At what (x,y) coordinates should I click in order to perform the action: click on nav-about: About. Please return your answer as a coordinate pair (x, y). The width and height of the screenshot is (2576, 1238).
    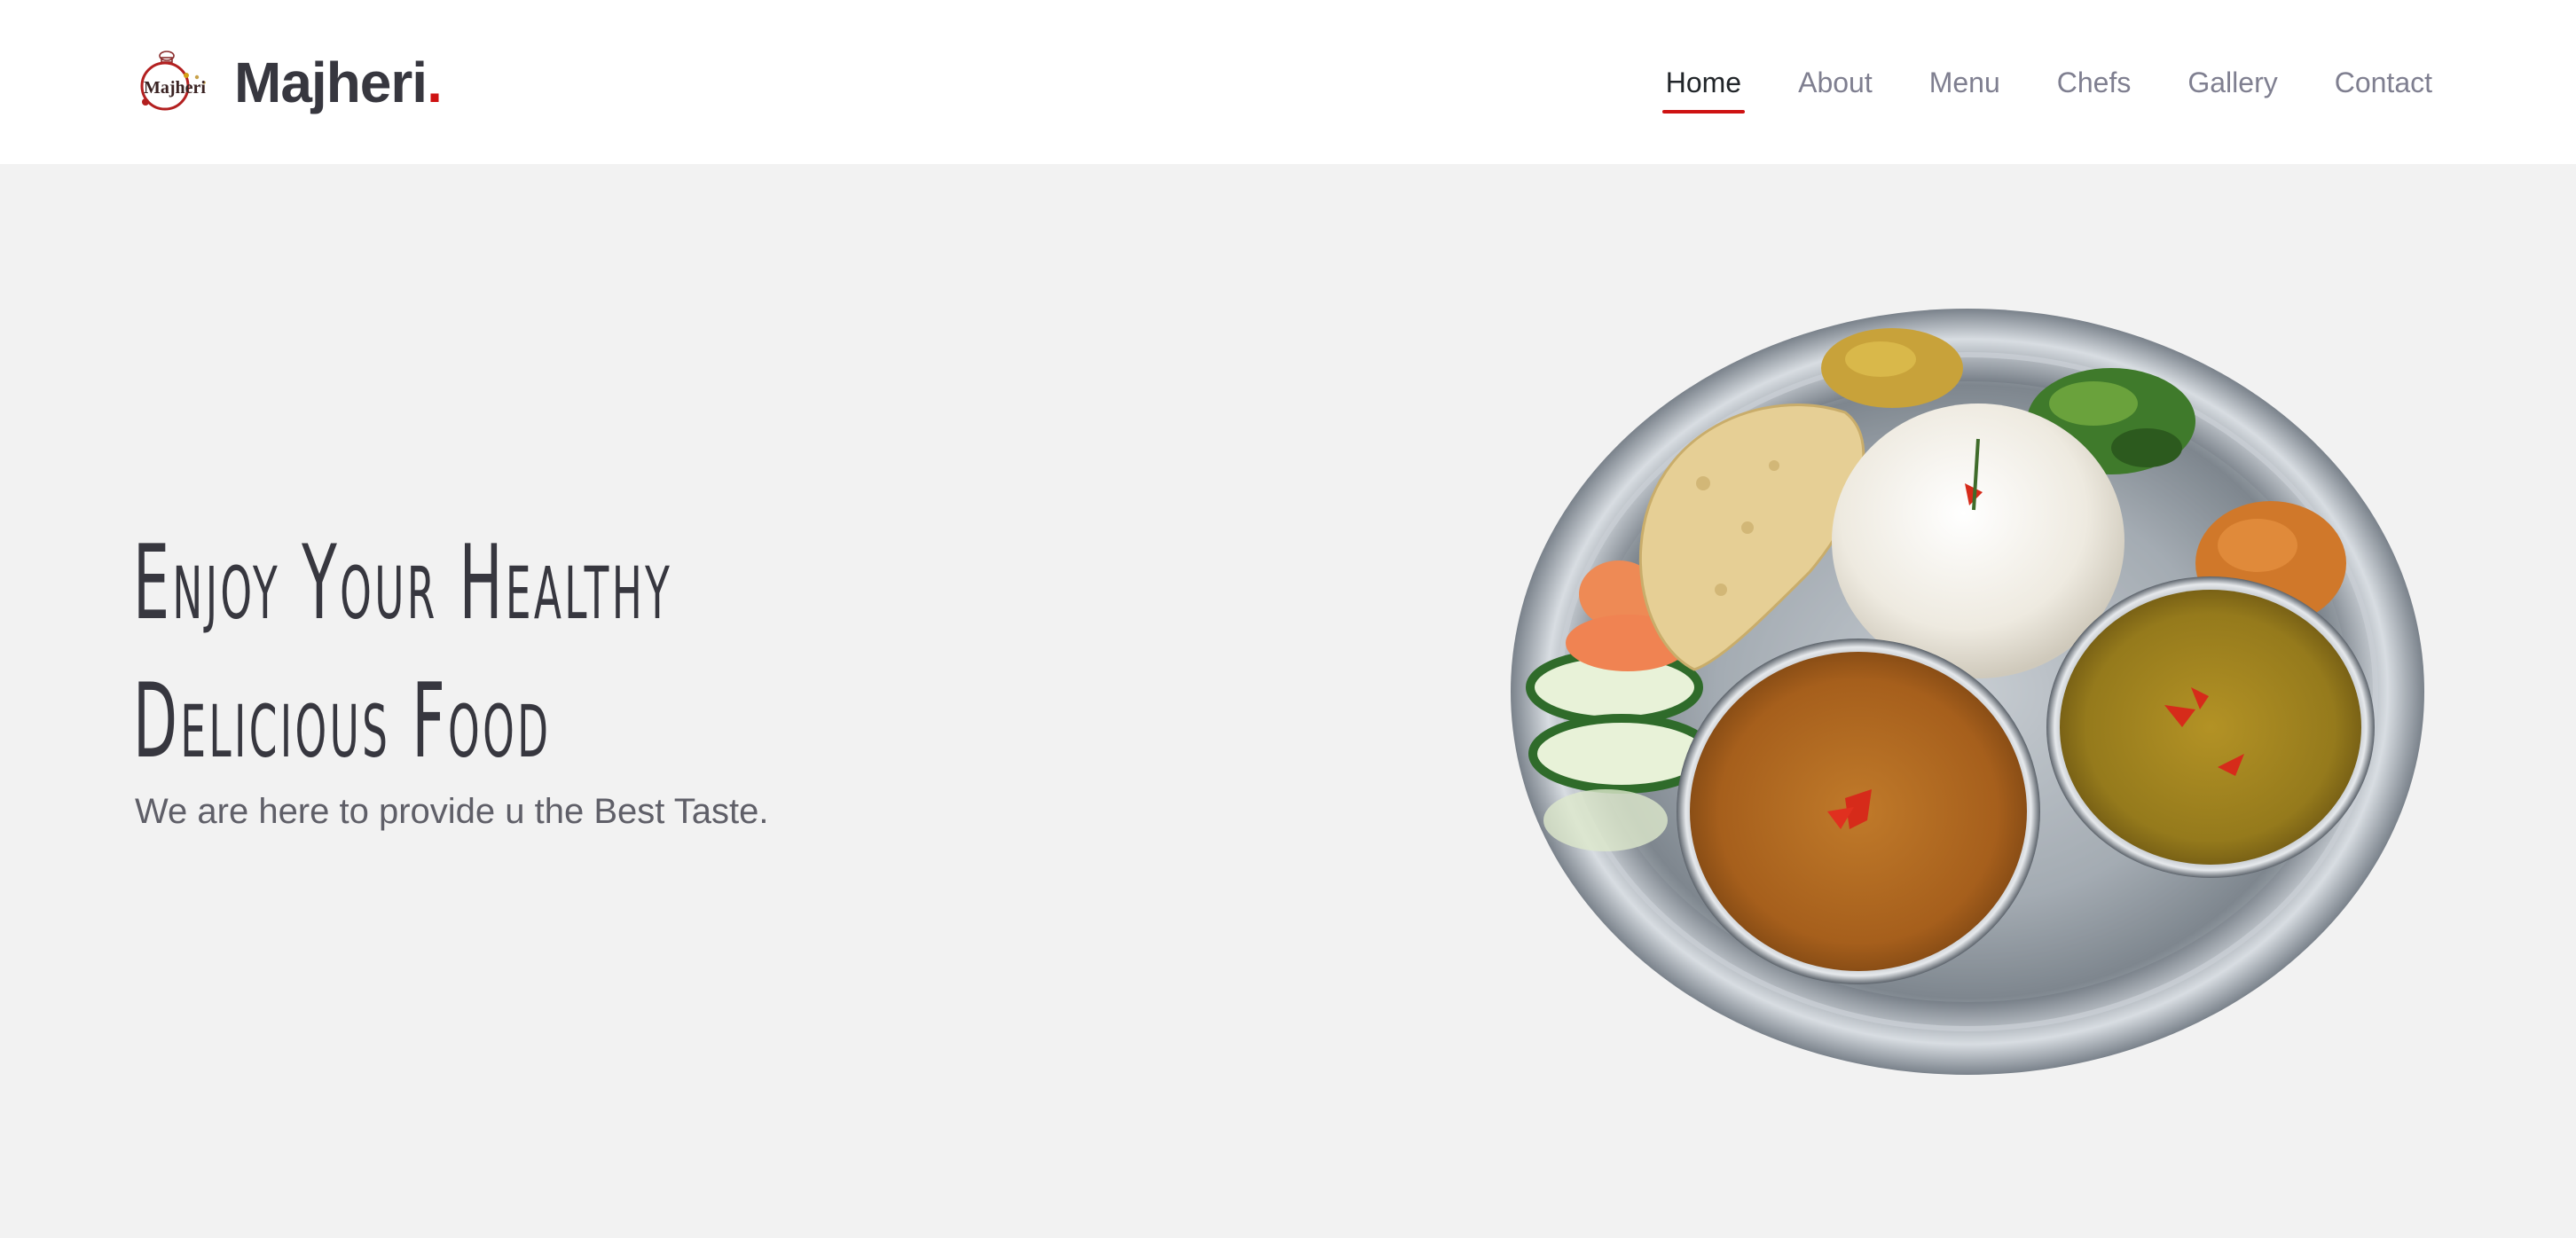
    Looking at the image, I should click on (1835, 82).